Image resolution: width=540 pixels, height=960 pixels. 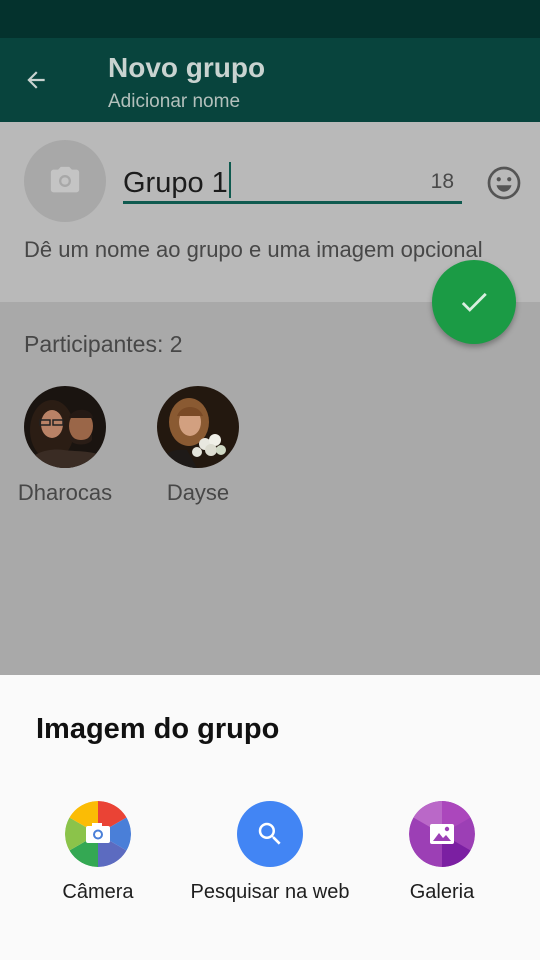 I want to click on status-bar, so click(x=270, y=19).